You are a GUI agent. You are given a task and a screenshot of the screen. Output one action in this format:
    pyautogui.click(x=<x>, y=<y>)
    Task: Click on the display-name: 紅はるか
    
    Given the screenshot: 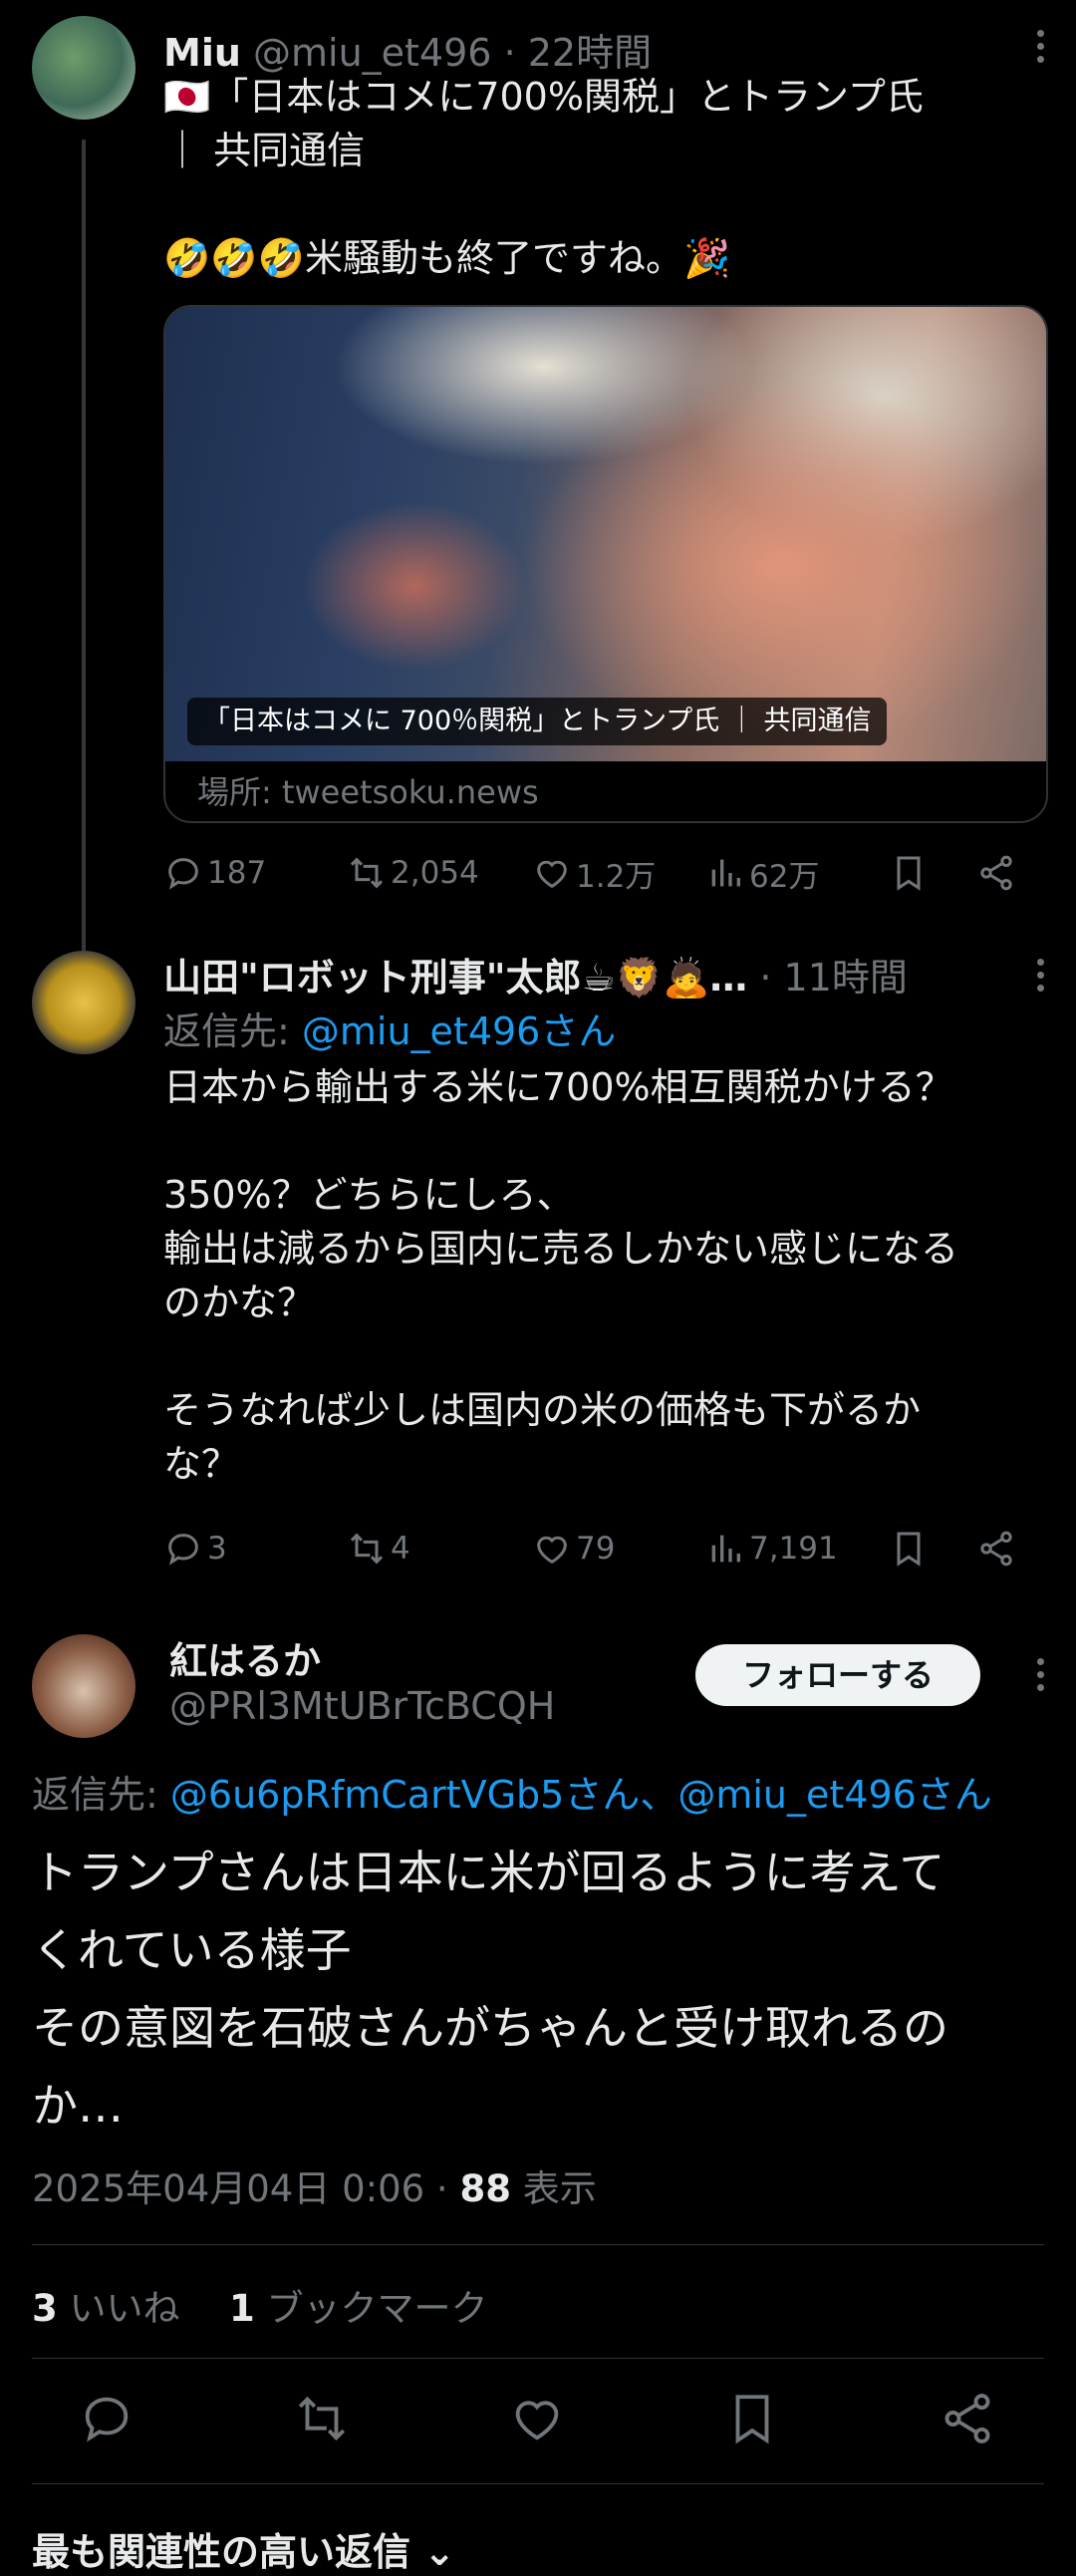 What is the action you would take?
    pyautogui.click(x=245, y=1657)
    